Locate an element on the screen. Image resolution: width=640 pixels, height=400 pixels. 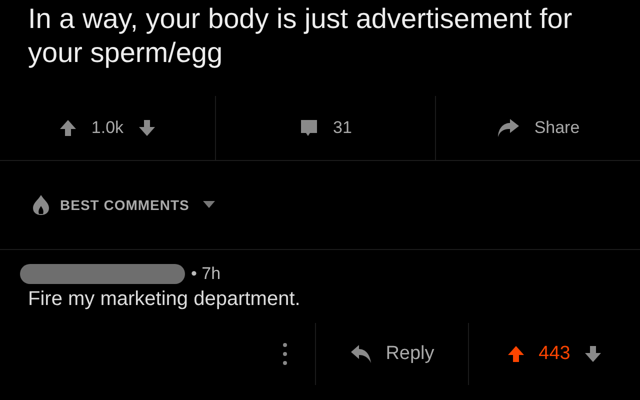
reply-icon is located at coordinates (361, 354).